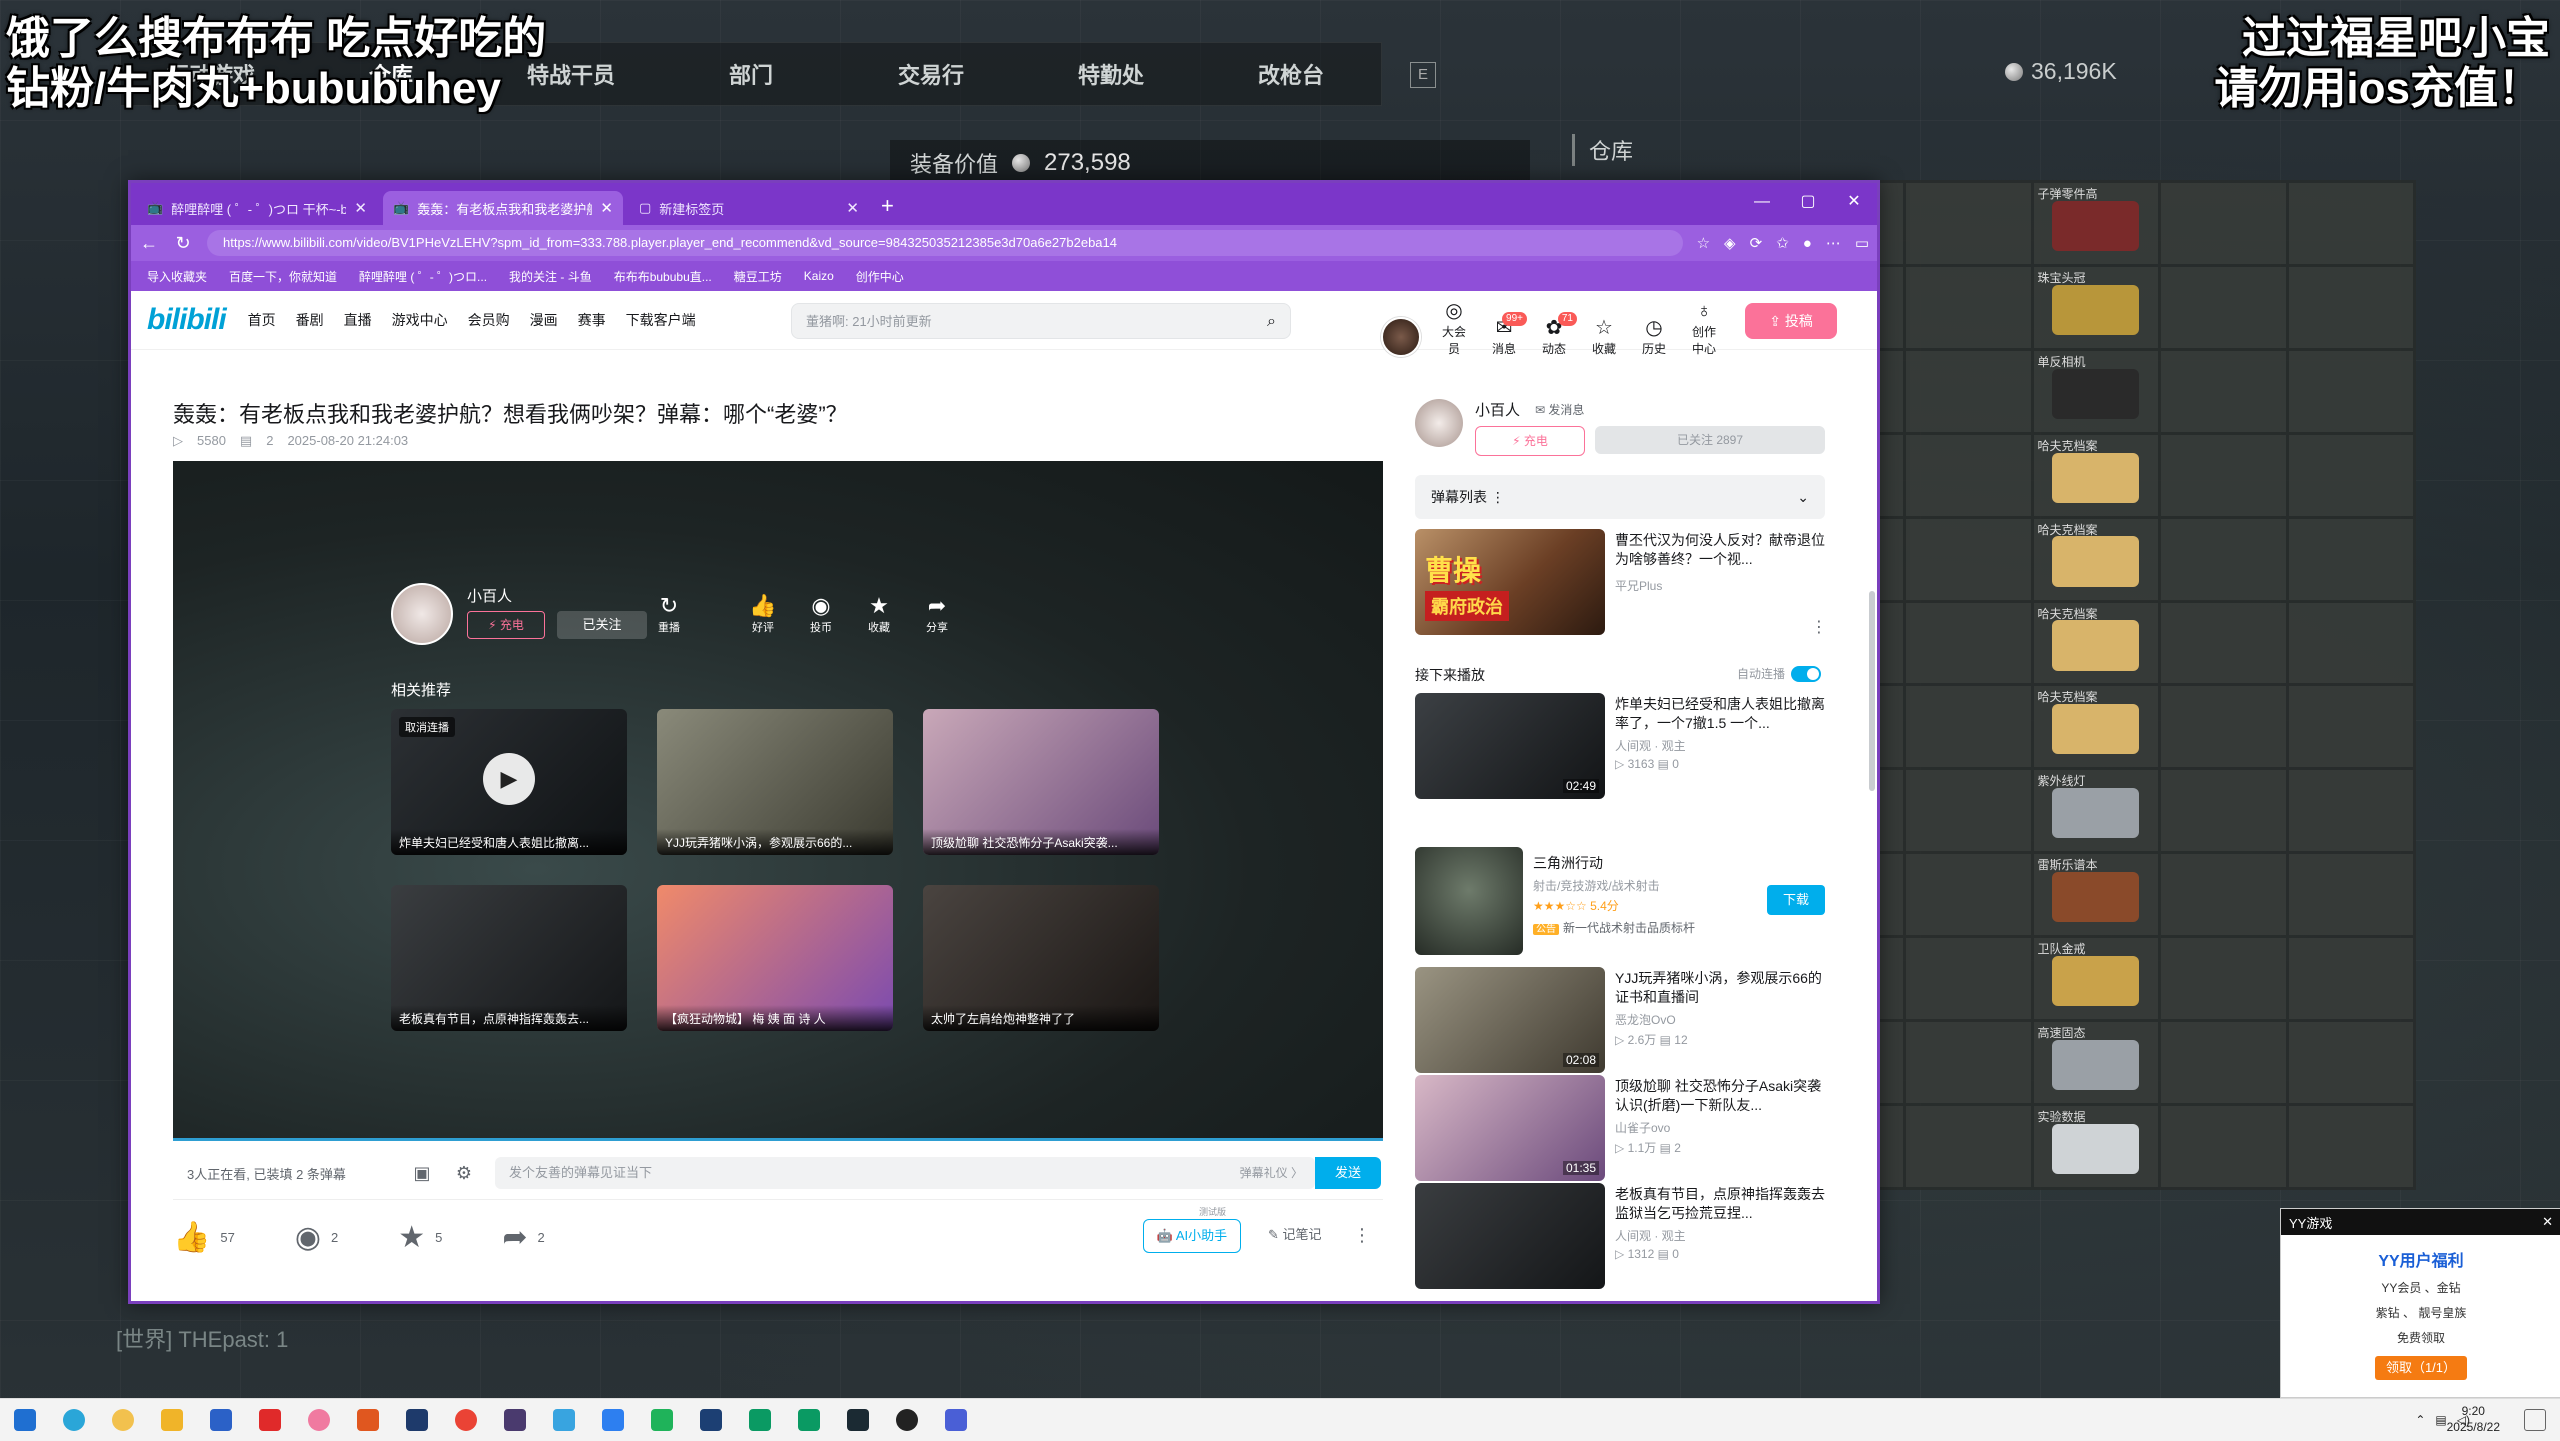 The width and height of the screenshot is (2560, 1441). Describe the element at coordinates (2095, 979) in the screenshot. I see `stash-slot: 卫队金戒` at that location.